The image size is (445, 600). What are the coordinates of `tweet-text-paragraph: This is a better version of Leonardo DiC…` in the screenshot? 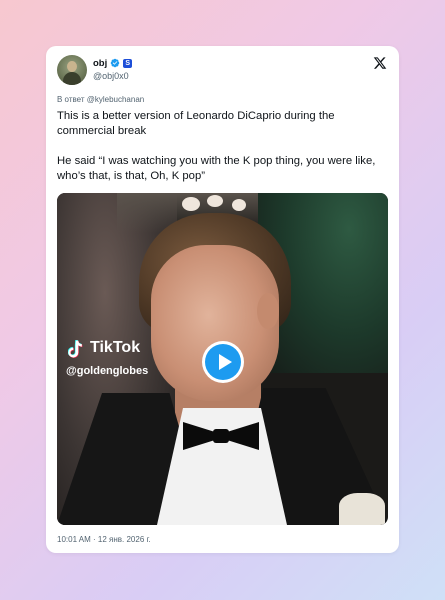 It's located at (196, 123).